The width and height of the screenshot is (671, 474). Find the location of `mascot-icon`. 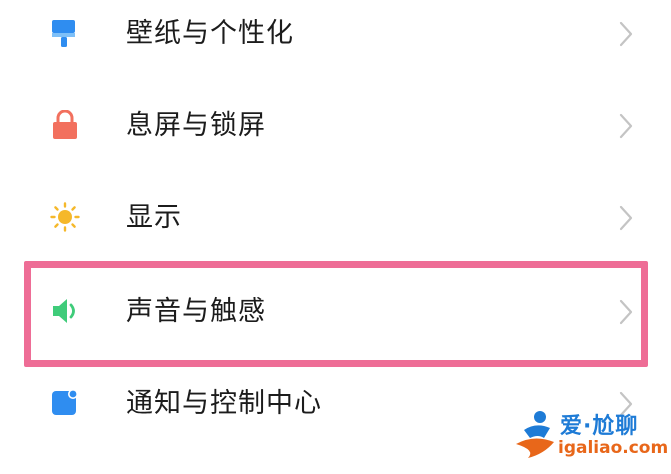

mascot-icon is located at coordinates (535, 434).